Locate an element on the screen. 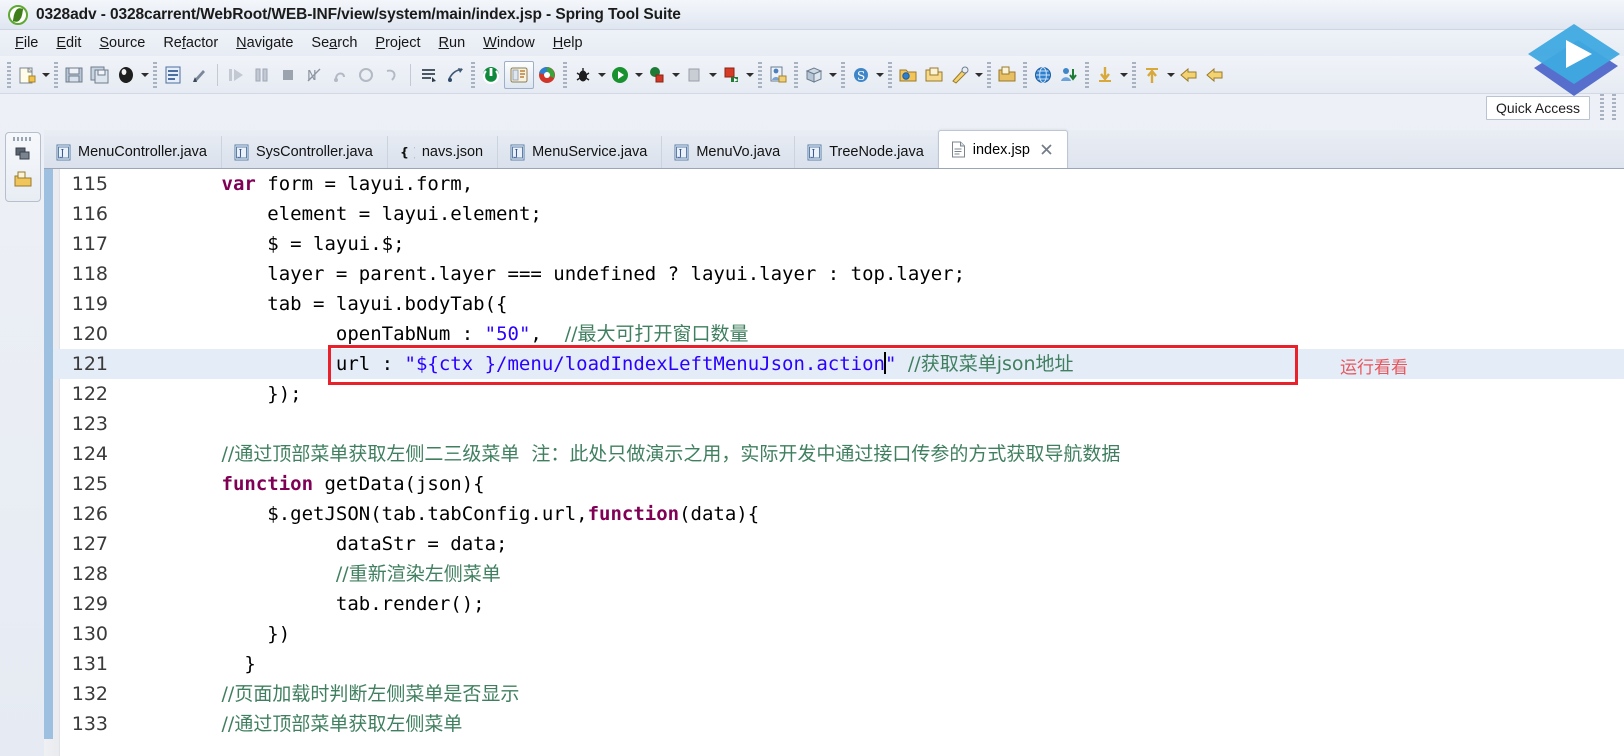 This screenshot has width=1624, height=756. run-as-server-button is located at coordinates (731, 75).